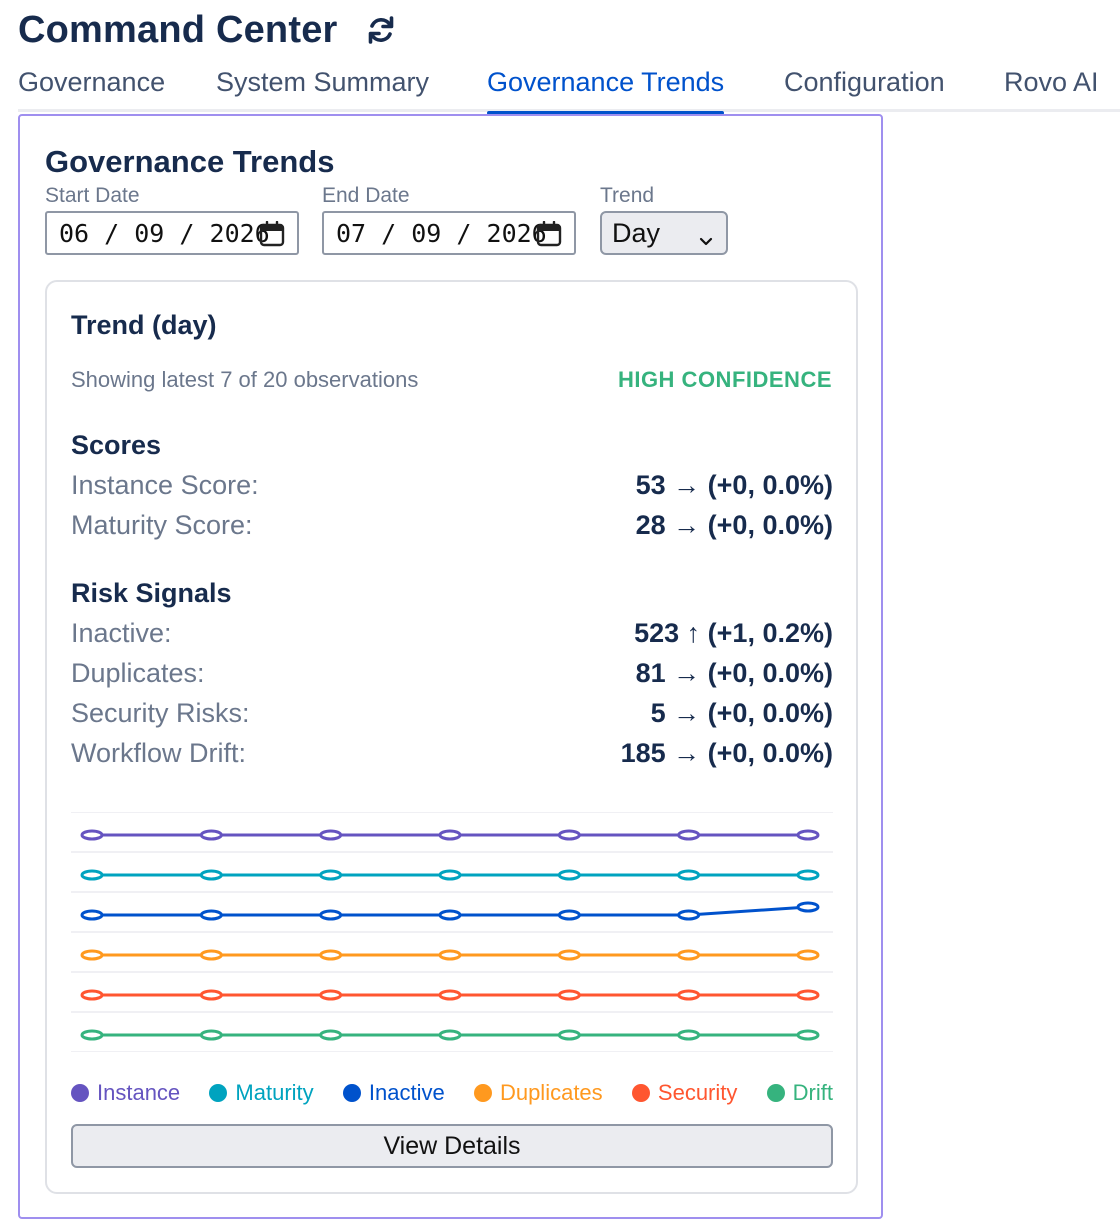 The width and height of the screenshot is (1120, 1230). I want to click on legend-label: Instance, so click(139, 1092).